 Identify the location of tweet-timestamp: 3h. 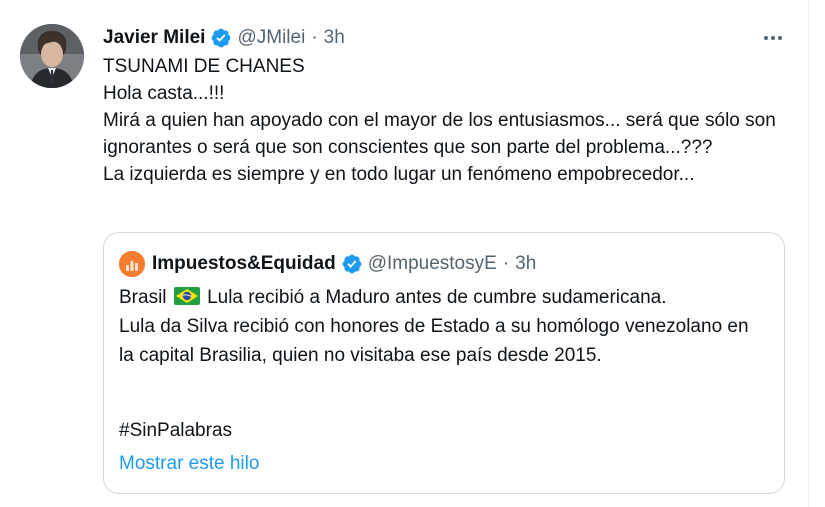
(334, 38).